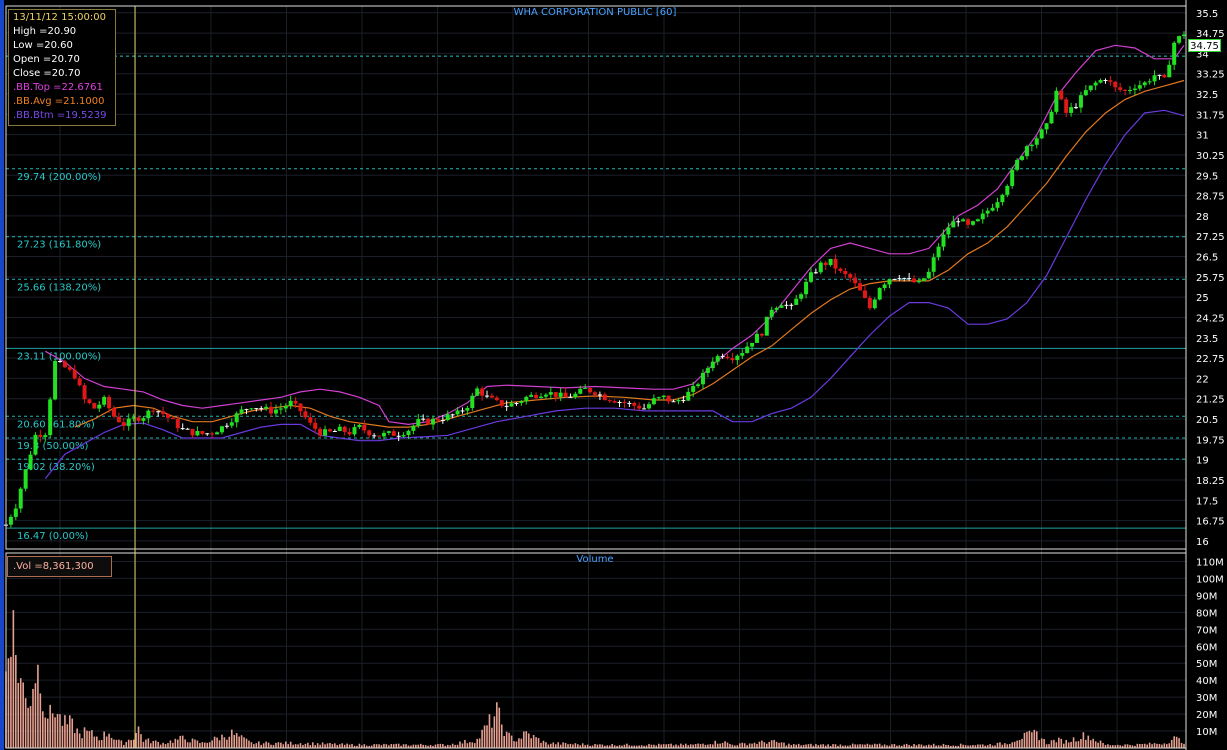  I want to click on fibonacci-label: 16.47 (0.00%), so click(52, 536).